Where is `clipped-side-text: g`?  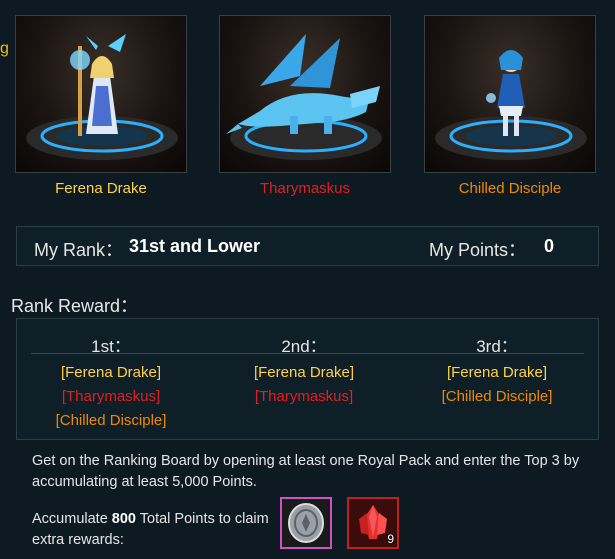 clipped-side-text: g is located at coordinates (4, 48).